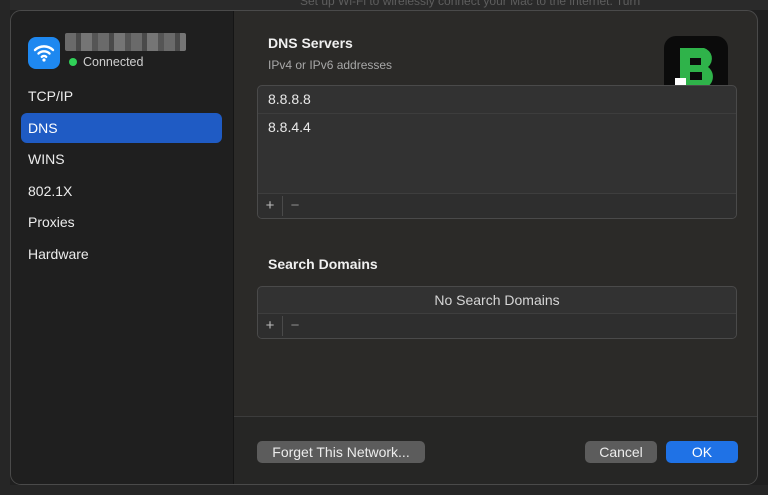  Describe the element at coordinates (702, 452) in the screenshot. I see `ok-button: OK` at that location.